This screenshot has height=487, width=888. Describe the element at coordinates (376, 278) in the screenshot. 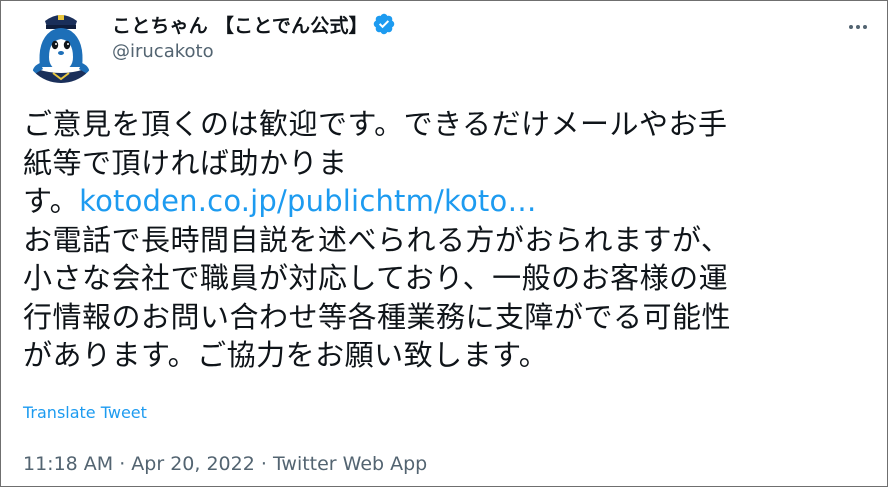

I see `tweet-line: 小さな会社で職員が対応しており、一般のお客様の運` at that location.